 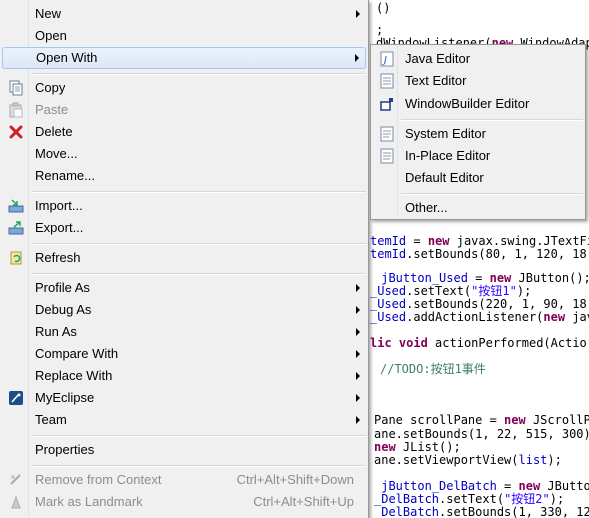 What do you see at coordinates (184, 58) in the screenshot?
I see `menu-item-open-with: Open With` at bounding box center [184, 58].